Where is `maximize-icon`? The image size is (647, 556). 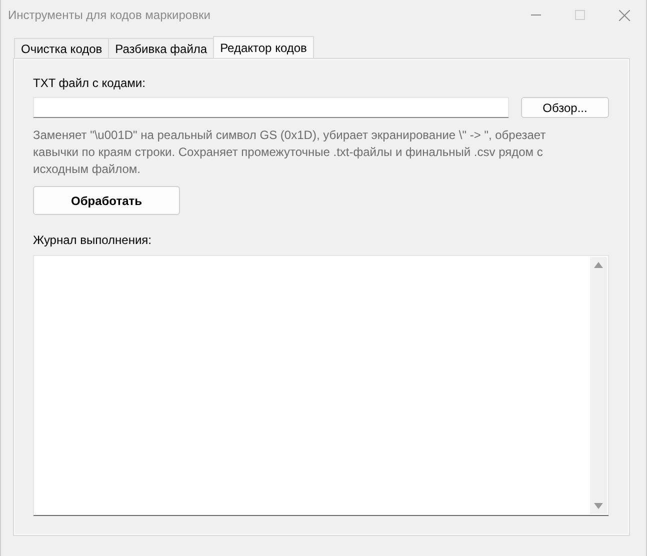 maximize-icon is located at coordinates (580, 15).